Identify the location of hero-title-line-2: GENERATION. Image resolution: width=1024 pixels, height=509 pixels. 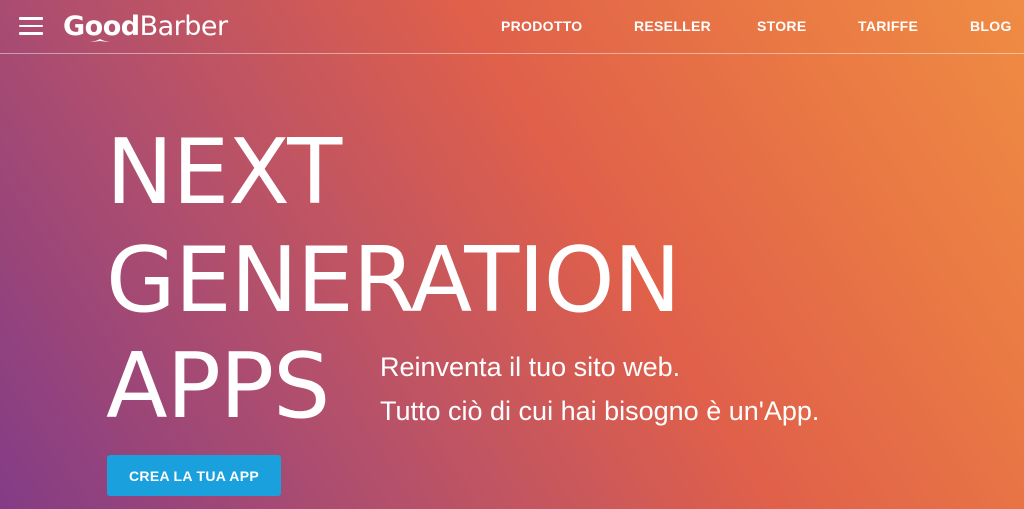
(393, 280).